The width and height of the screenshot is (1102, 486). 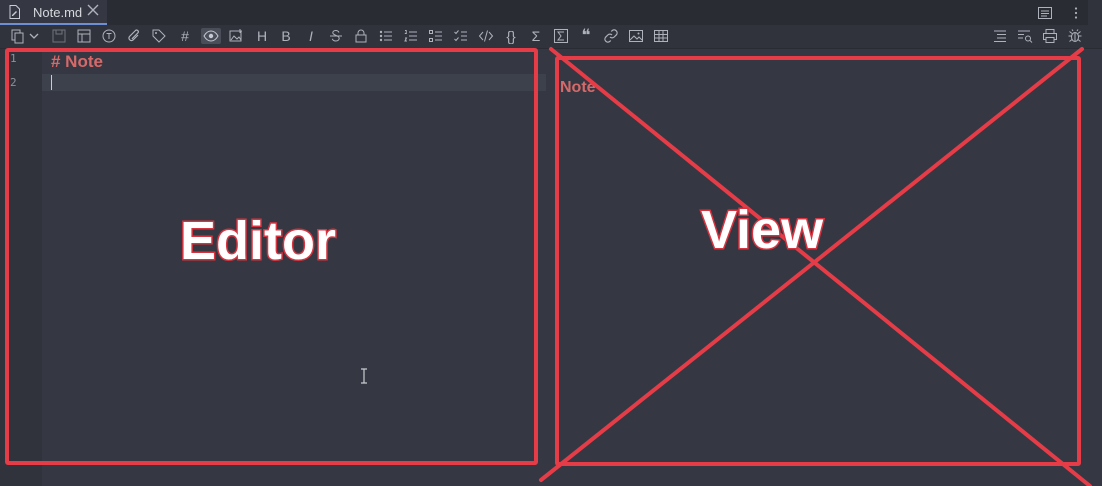 What do you see at coordinates (511, 36) in the screenshot?
I see `code-block-icon: {}` at bounding box center [511, 36].